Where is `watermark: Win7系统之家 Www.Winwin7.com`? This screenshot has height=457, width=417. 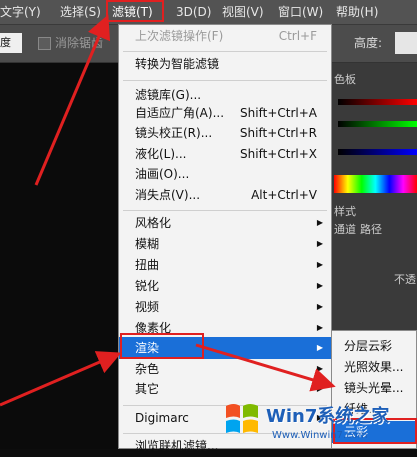 watermark: Win7系统之家 Www.Winwin7.com is located at coordinates (319, 420).